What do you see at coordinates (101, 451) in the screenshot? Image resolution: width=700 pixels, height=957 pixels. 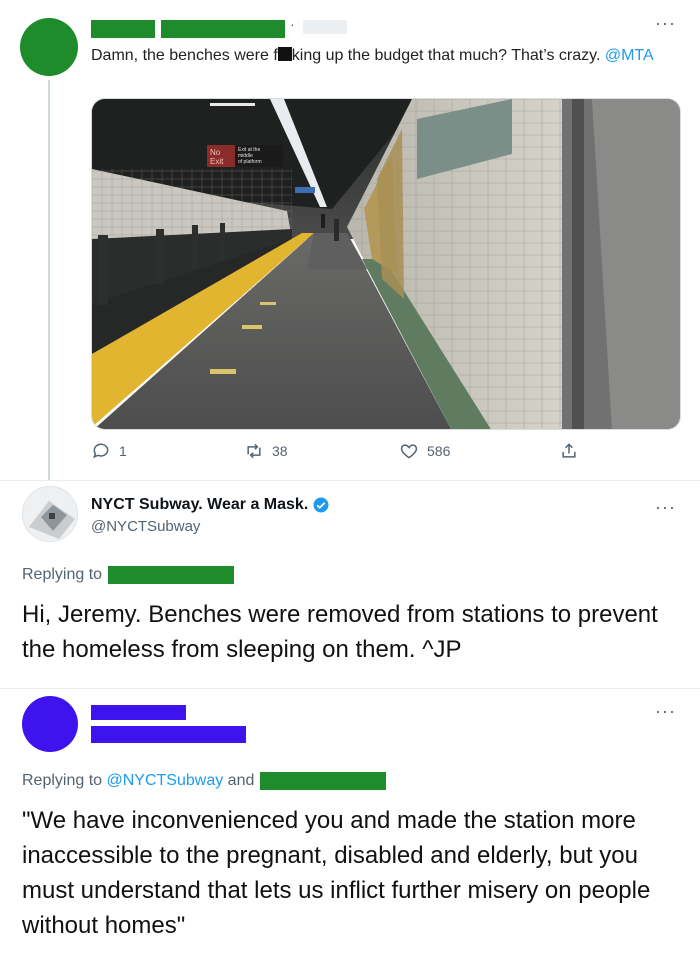 I see `reply-icon` at bounding box center [101, 451].